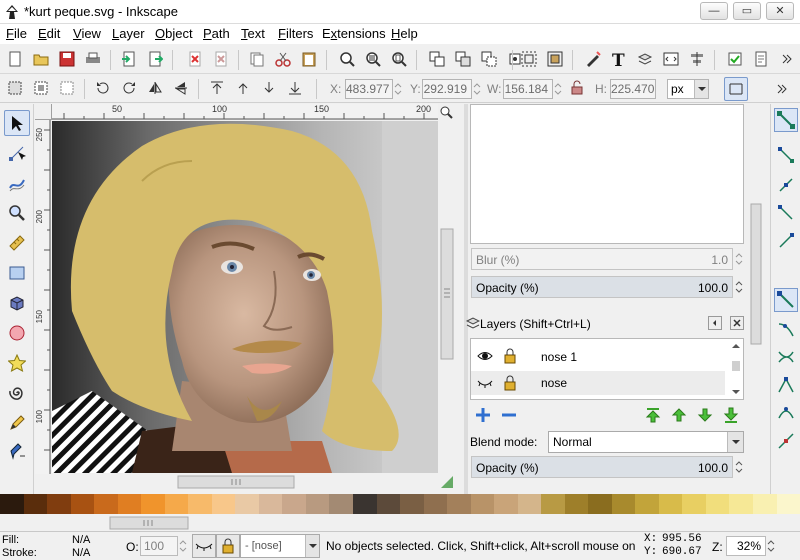 This screenshot has height=560, width=800. What do you see at coordinates (786, 441) in the screenshot?
I see `snap-midpoints-icon` at bounding box center [786, 441].